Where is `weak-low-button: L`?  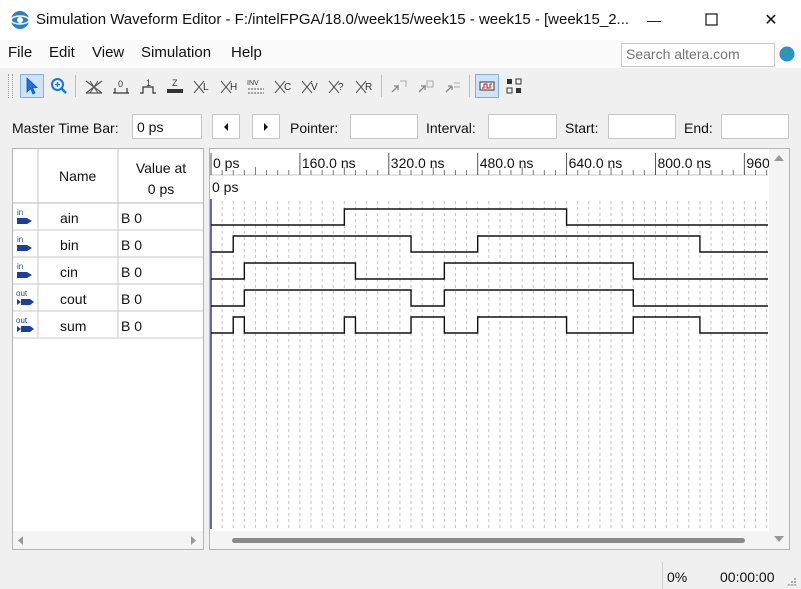
weak-low-button: L is located at coordinates (202, 86).